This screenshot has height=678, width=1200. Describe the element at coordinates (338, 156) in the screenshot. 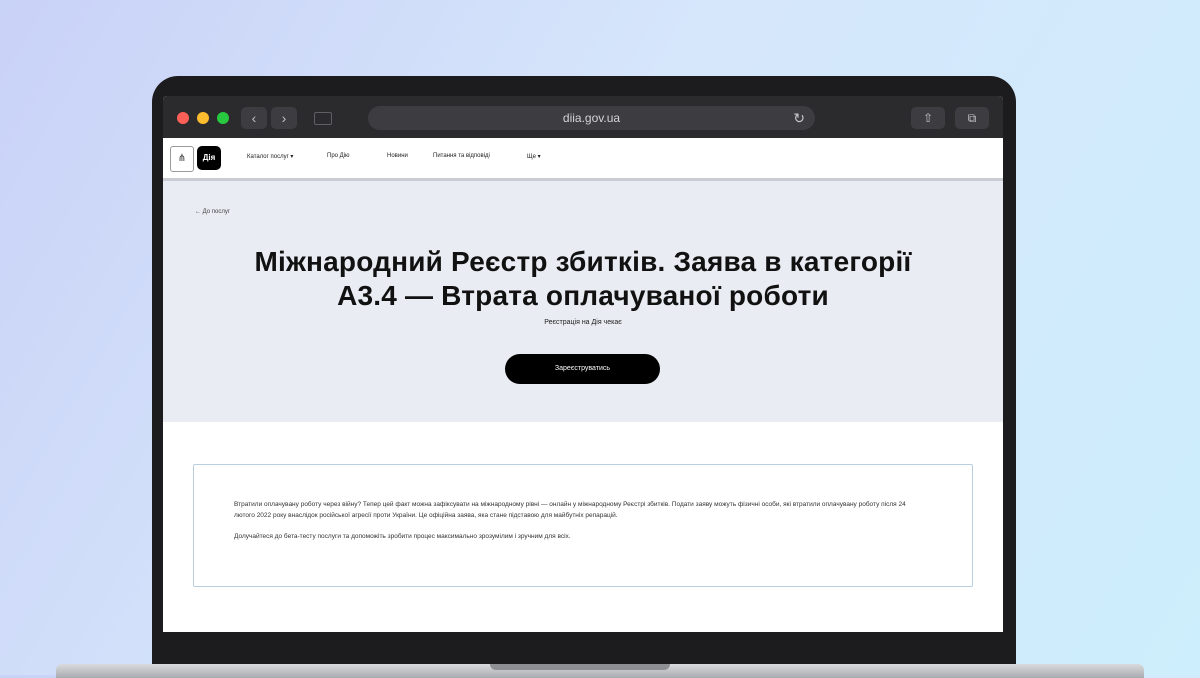

I see `nav-item-about: Про Дію` at that location.